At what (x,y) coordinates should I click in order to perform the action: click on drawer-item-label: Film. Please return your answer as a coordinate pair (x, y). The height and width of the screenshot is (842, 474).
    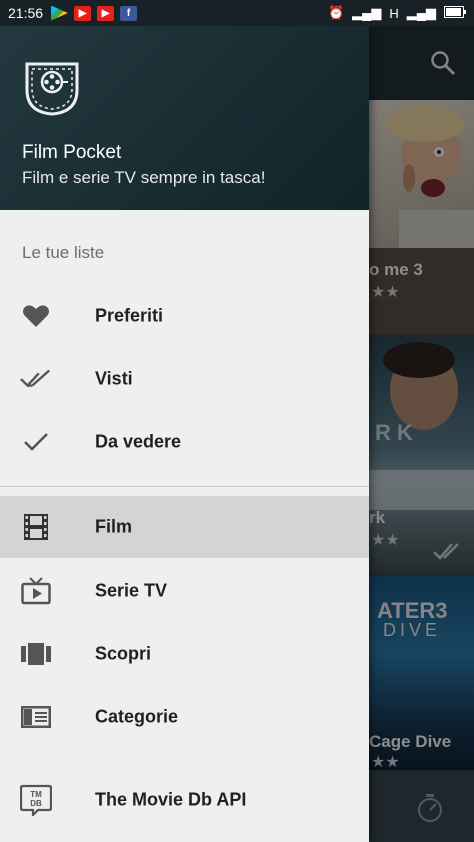
    Looking at the image, I should click on (114, 526).